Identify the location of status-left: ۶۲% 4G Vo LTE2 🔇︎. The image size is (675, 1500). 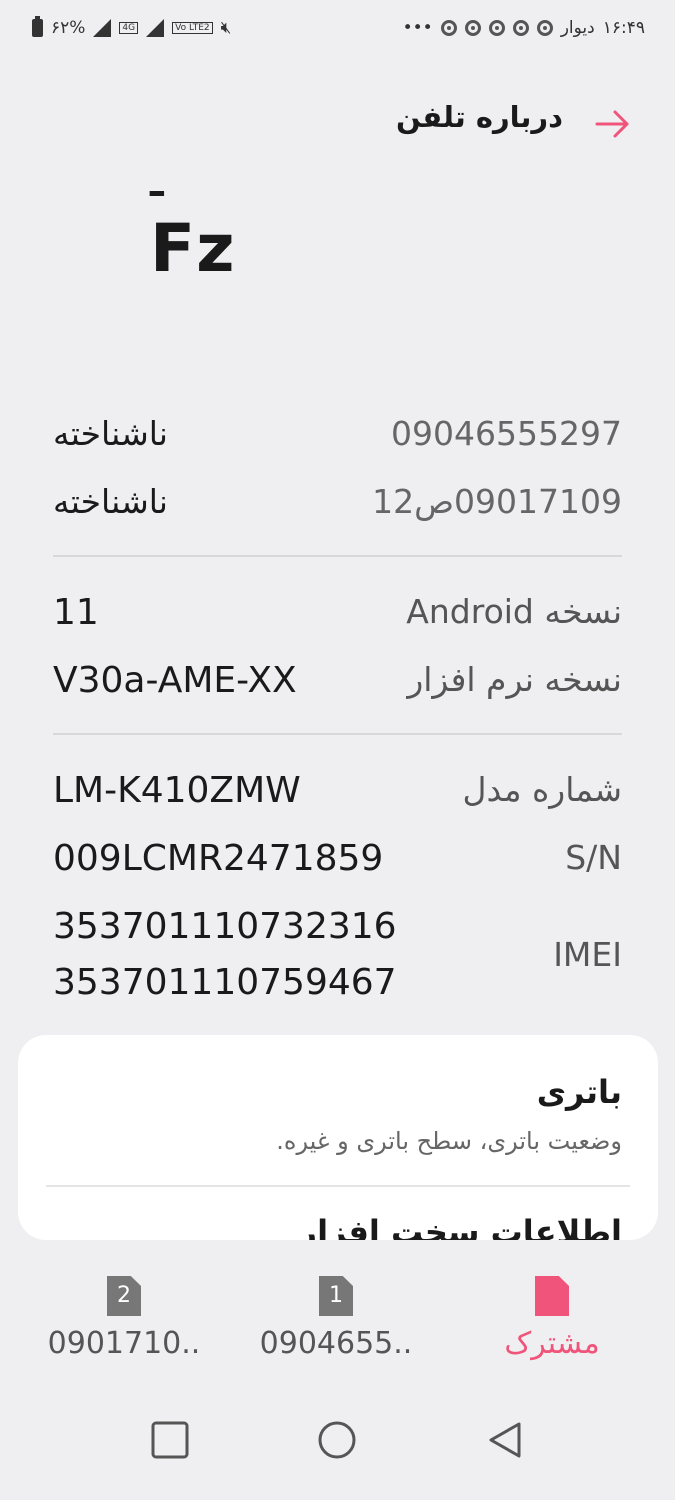
(132, 27).